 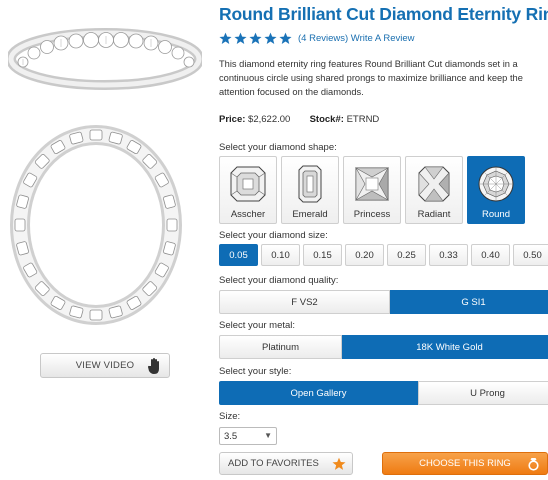 I want to click on stock-value: ETRND, so click(x=363, y=119).